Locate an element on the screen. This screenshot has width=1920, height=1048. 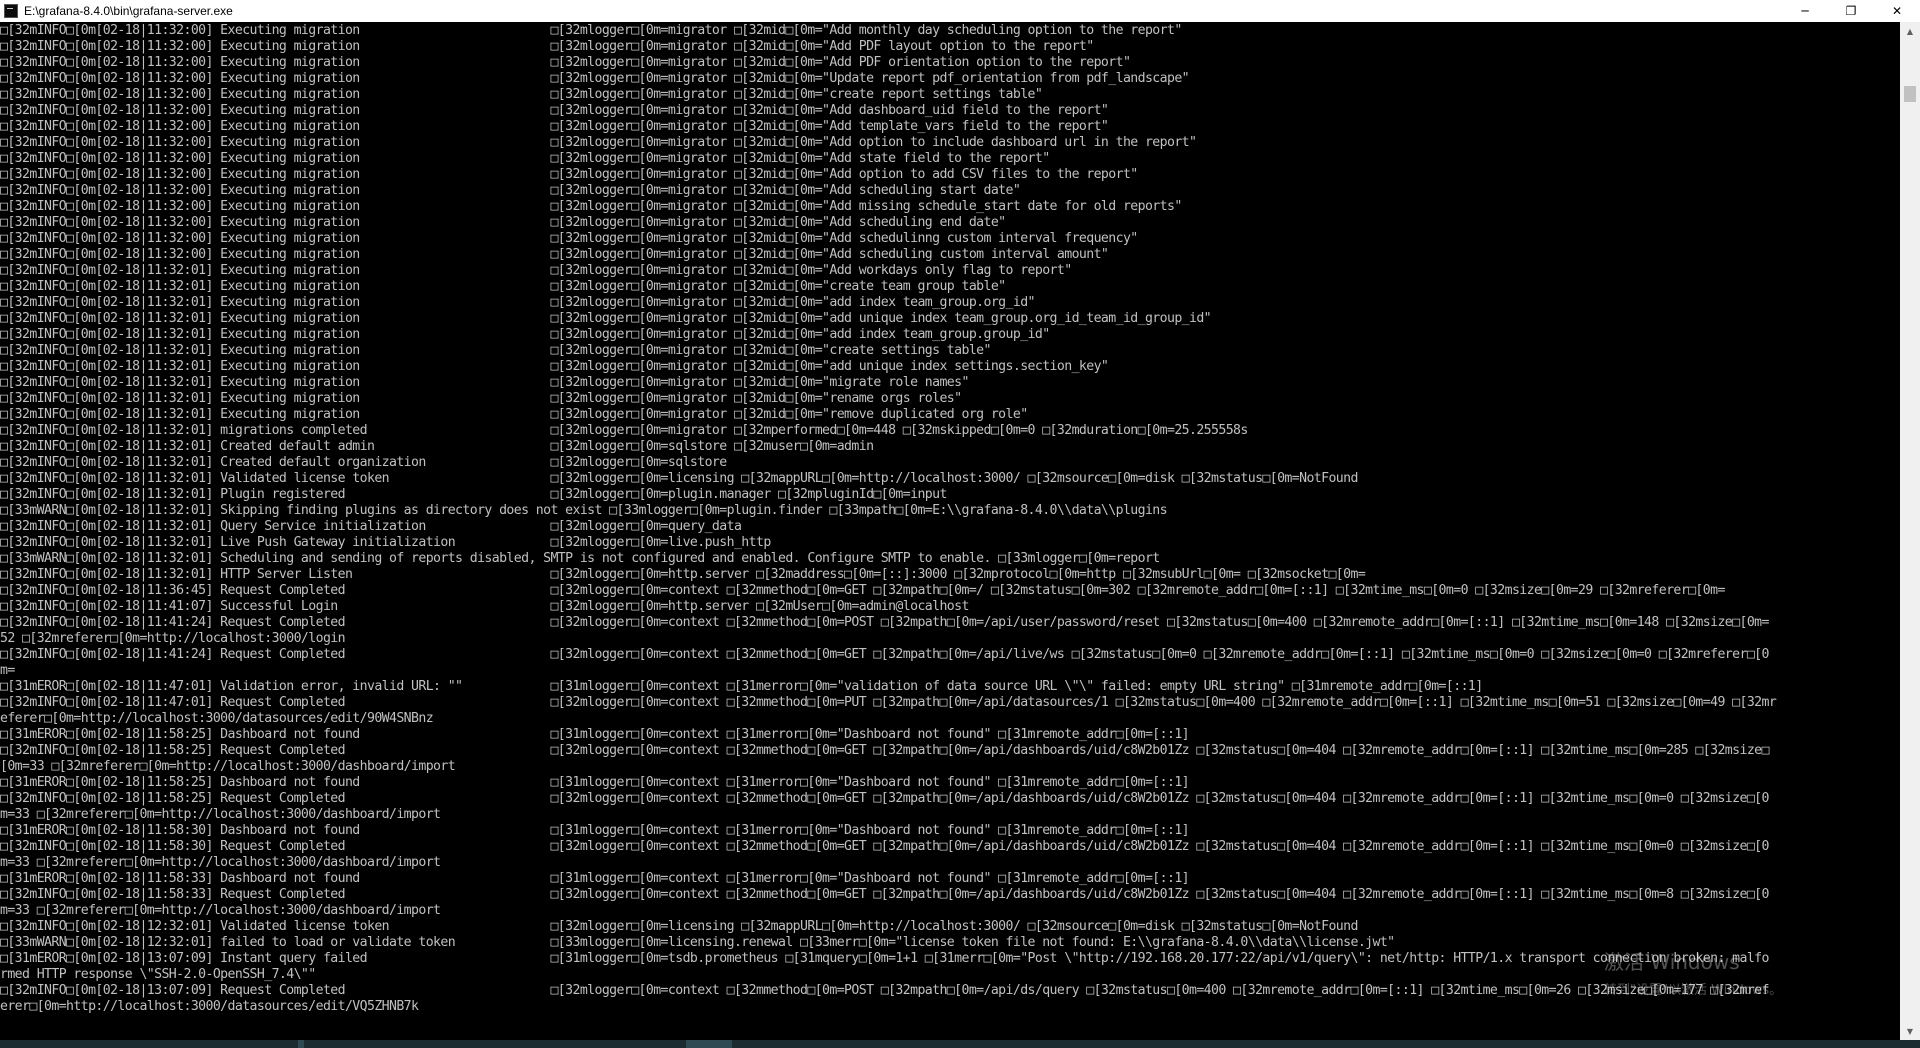
scroll-down-arrow-icon: ▼ is located at coordinates (1910, 1031).